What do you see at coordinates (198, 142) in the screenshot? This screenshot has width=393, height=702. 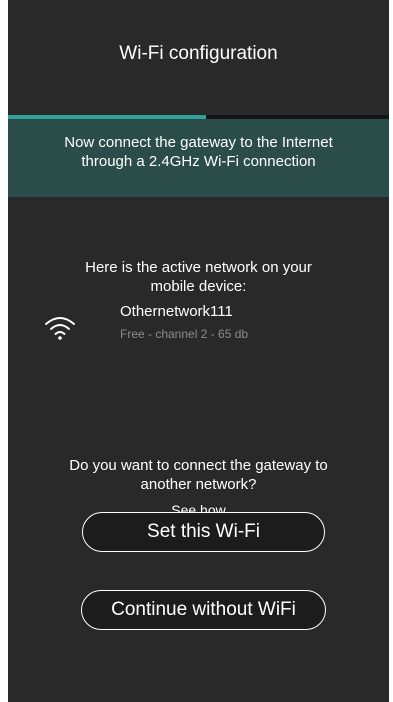 I see `banner-line-1: Now connect the gateway to the Internet` at bounding box center [198, 142].